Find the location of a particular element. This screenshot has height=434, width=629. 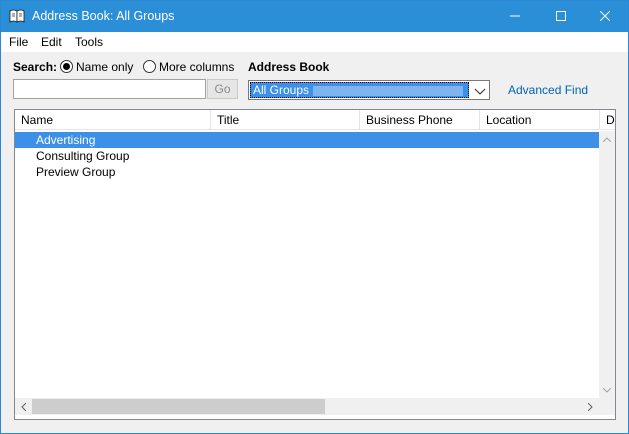

address-book-dropdown: All Groups - is located at coordinates (369, 90).